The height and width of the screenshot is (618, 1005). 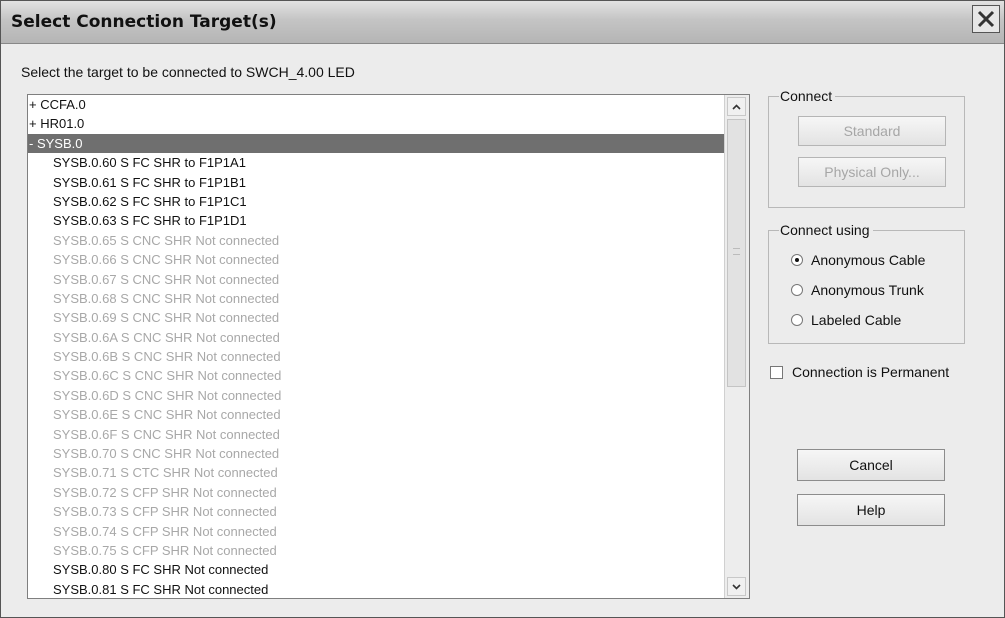 What do you see at coordinates (872, 131) in the screenshot?
I see `standard-button: Standard` at bounding box center [872, 131].